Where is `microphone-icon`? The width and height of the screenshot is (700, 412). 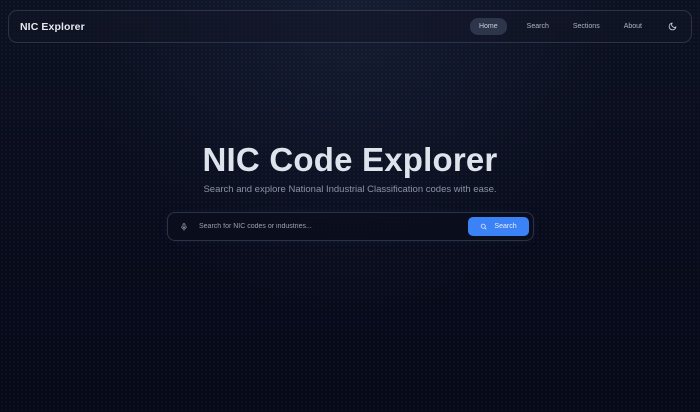
microphone-icon is located at coordinates (184, 226).